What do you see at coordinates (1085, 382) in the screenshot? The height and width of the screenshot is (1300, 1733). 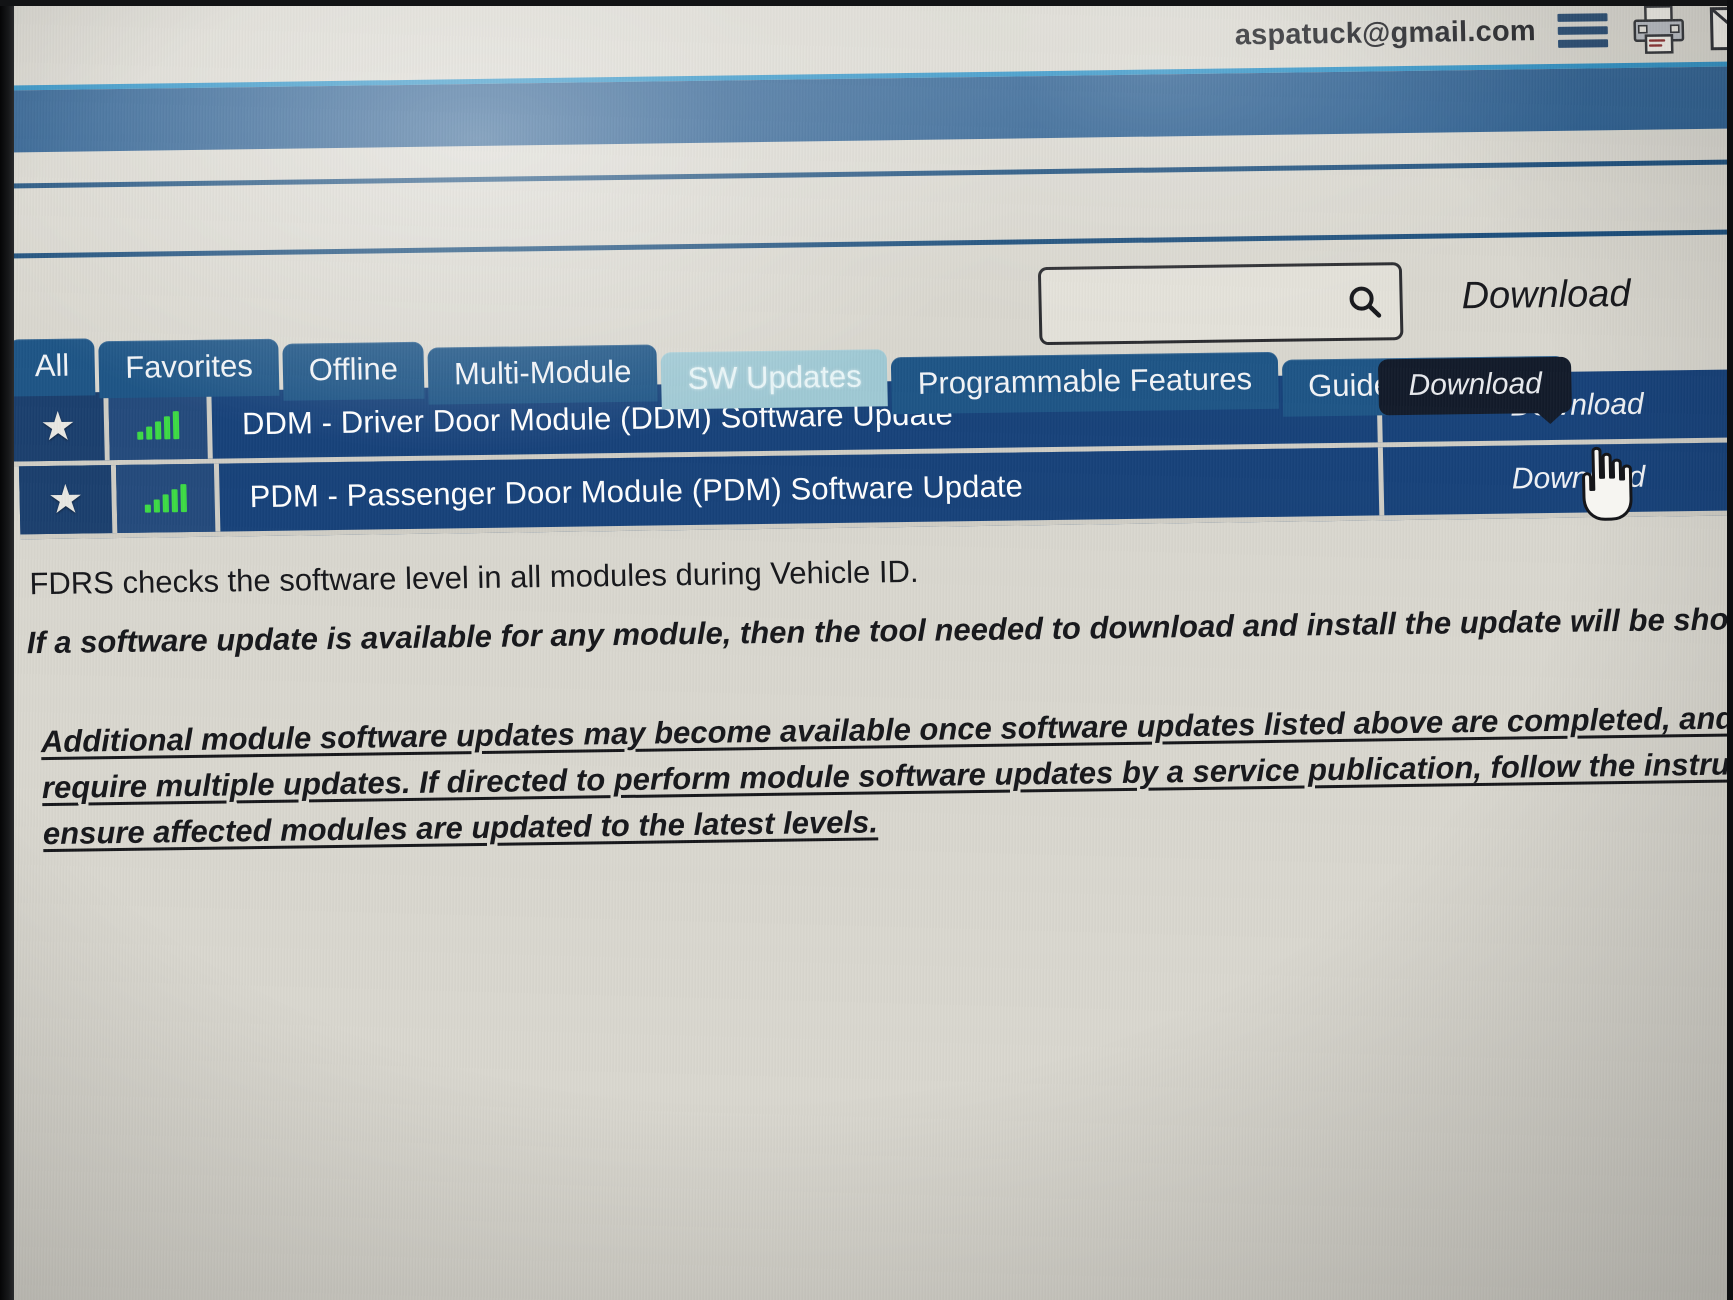 I see `tab-programmable-features: Programmable Features` at bounding box center [1085, 382].